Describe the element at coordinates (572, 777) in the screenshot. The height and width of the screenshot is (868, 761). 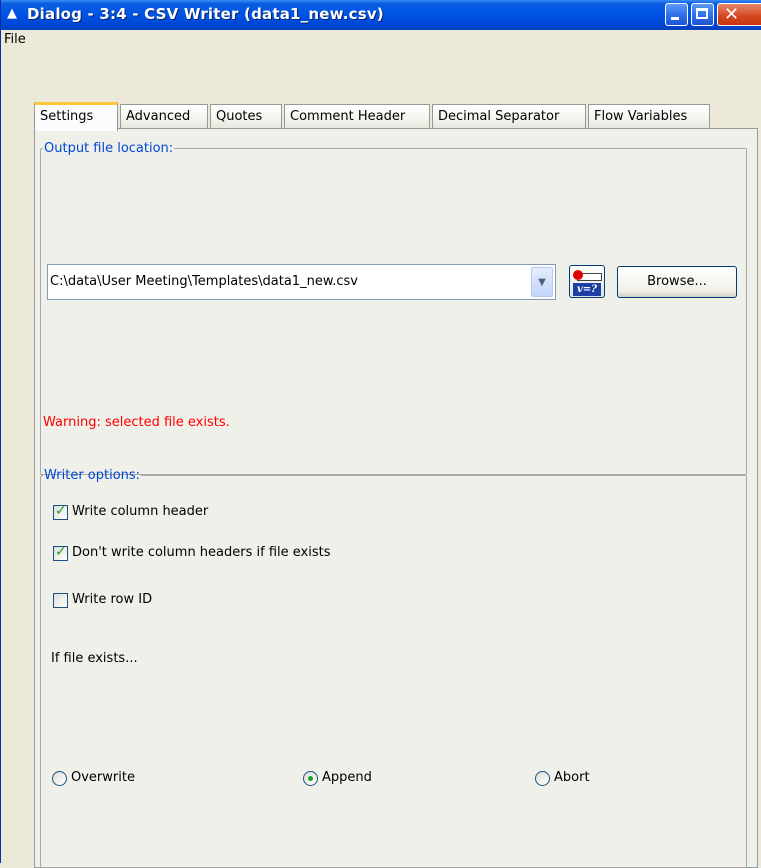
I see `radio-label: Abort` at that location.